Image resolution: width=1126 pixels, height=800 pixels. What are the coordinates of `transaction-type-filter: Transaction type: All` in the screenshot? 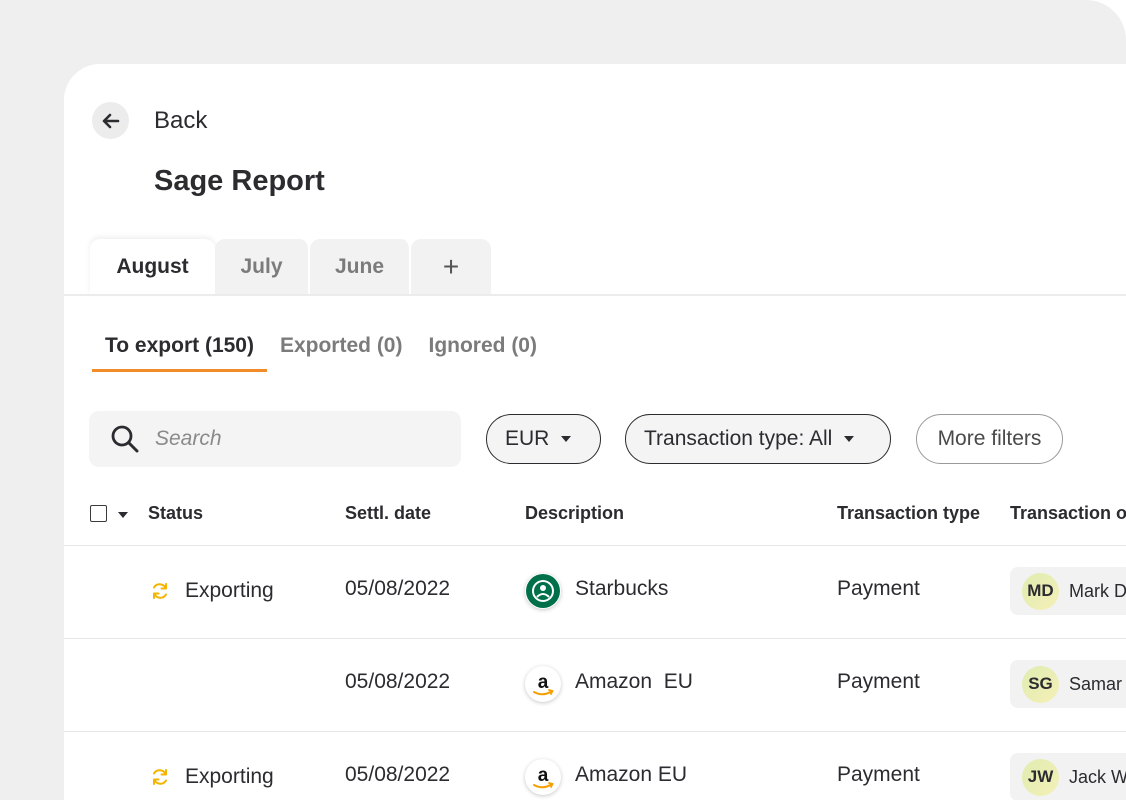 It's located at (758, 439).